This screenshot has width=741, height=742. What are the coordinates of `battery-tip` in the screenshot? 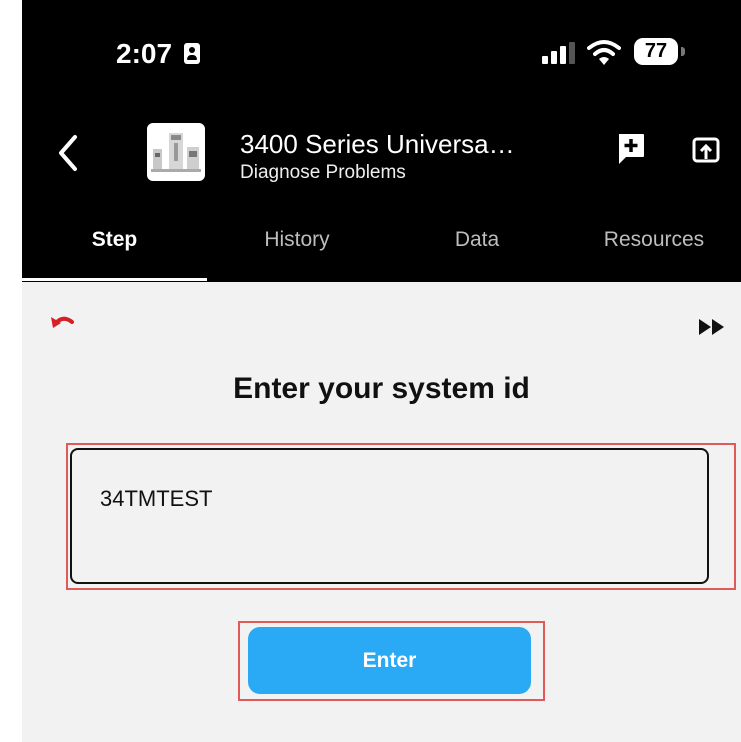 It's located at (683, 51).